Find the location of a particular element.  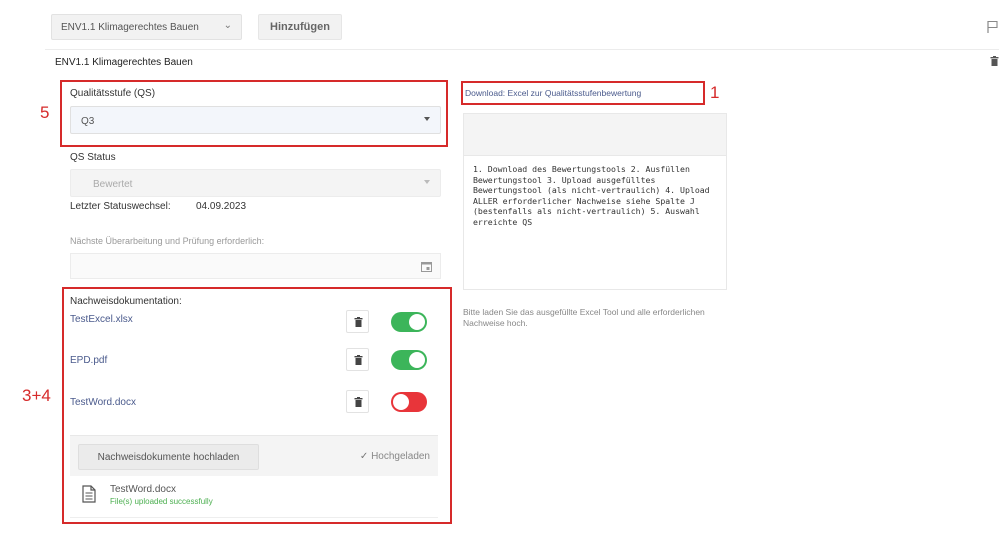

last-change-value: 04.09.2023 is located at coordinates (221, 206).